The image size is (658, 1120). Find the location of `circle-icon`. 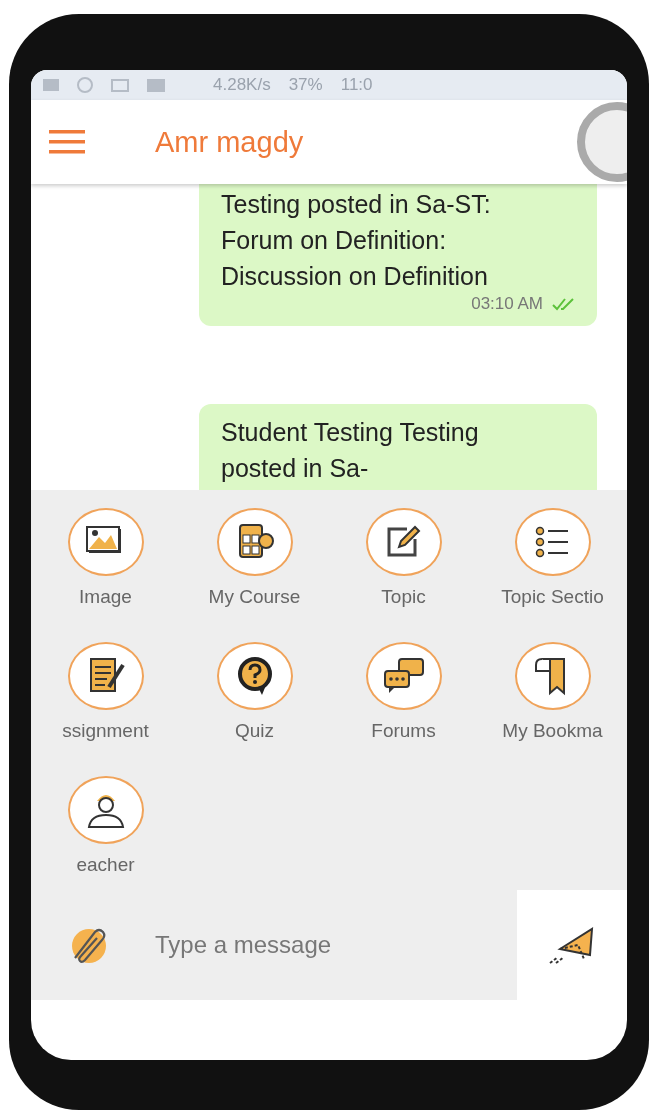

circle-icon is located at coordinates (85, 85).